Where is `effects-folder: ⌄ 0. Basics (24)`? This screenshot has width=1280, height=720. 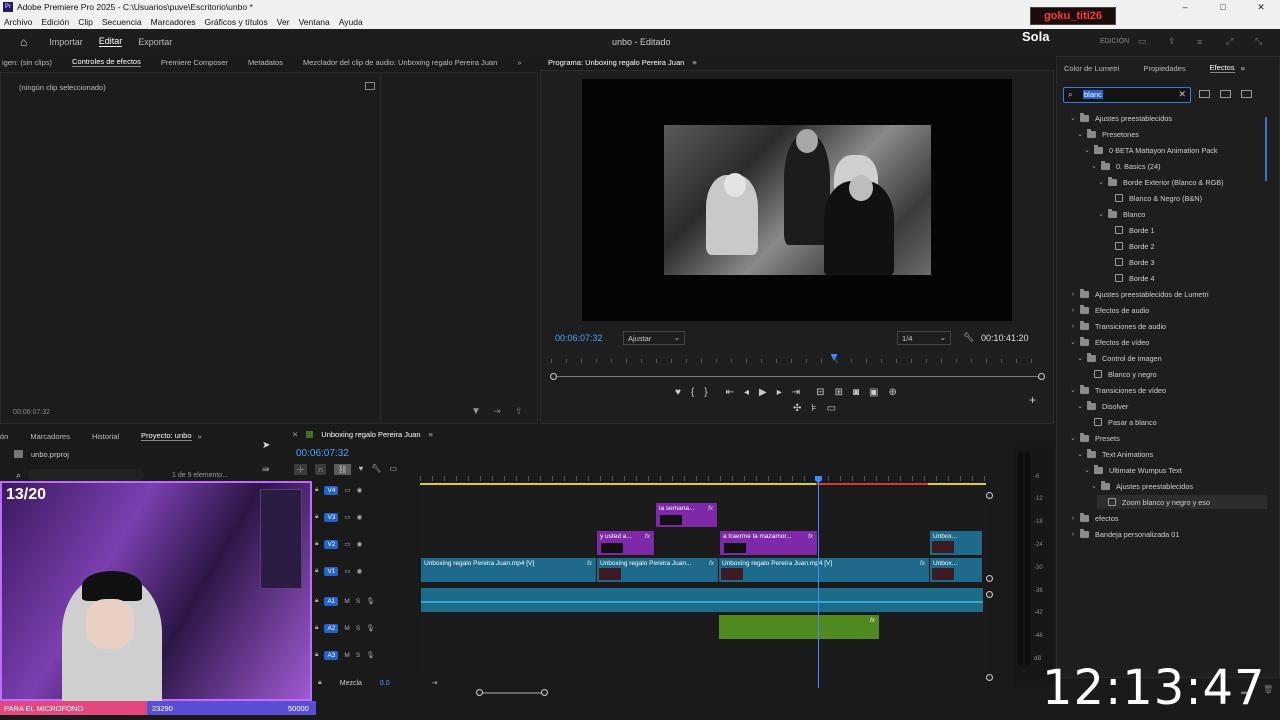 effects-folder: ⌄ 0. Basics (24) is located at coordinates (1125, 166).